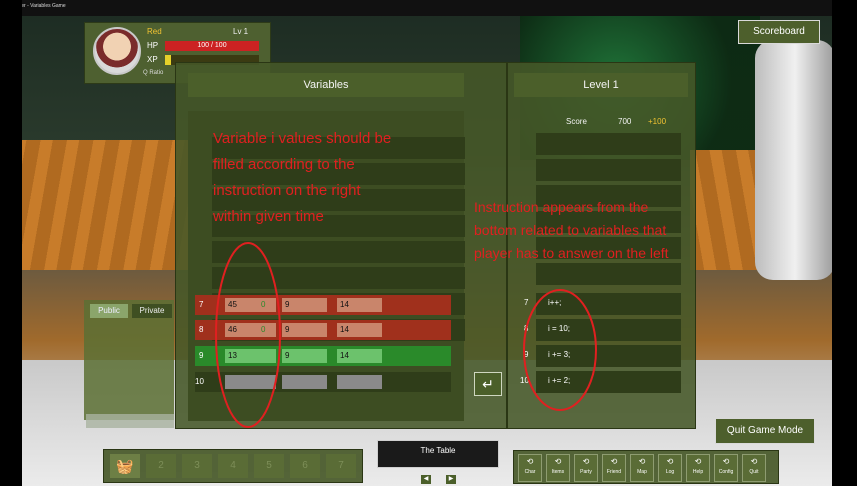 The image size is (857, 486). I want to click on ellipse-left, so click(248, 335).